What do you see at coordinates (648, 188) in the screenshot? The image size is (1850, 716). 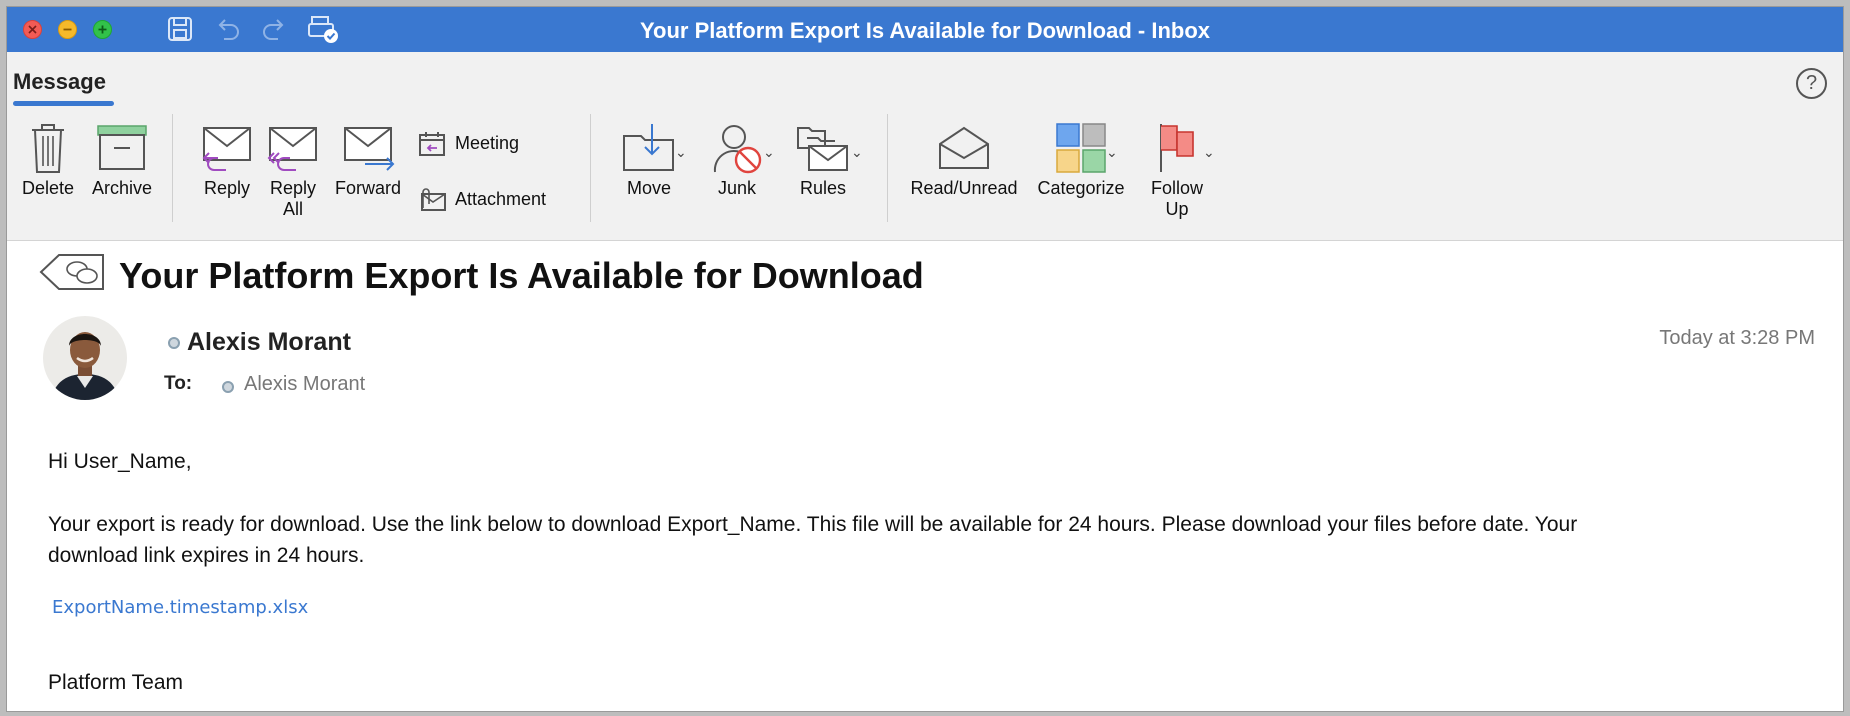 I see `move-label: Move` at bounding box center [648, 188].